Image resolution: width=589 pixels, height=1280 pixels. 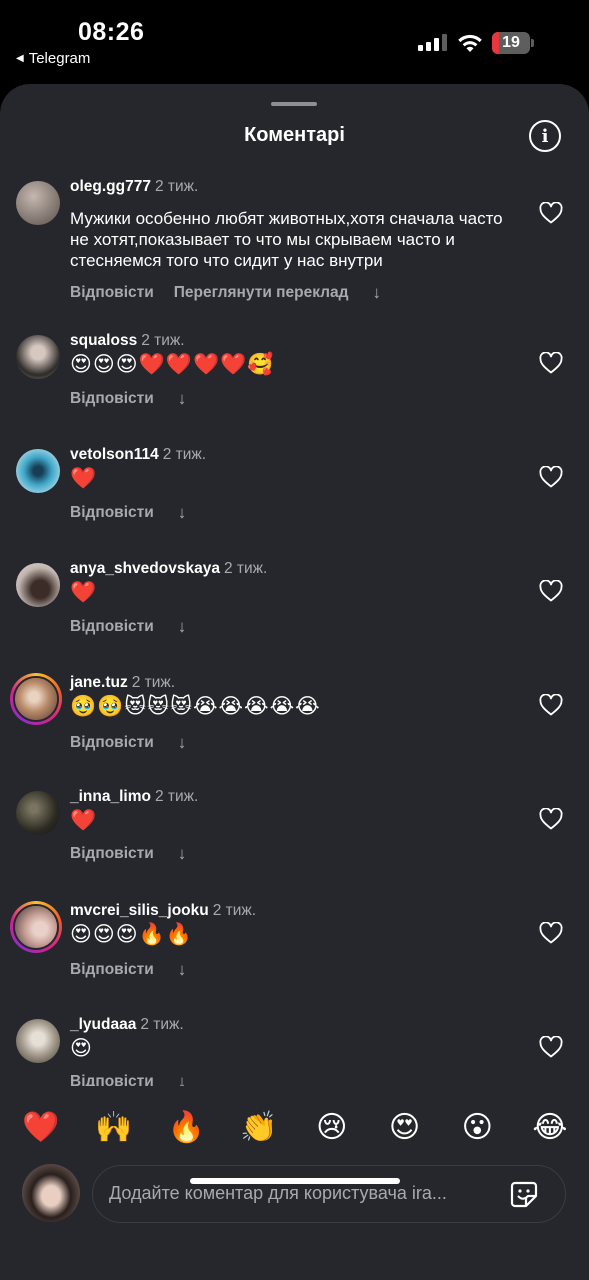 What do you see at coordinates (294, 42) in the screenshot?
I see `status-bar: 08:26 ◀ Telegram 19` at bounding box center [294, 42].